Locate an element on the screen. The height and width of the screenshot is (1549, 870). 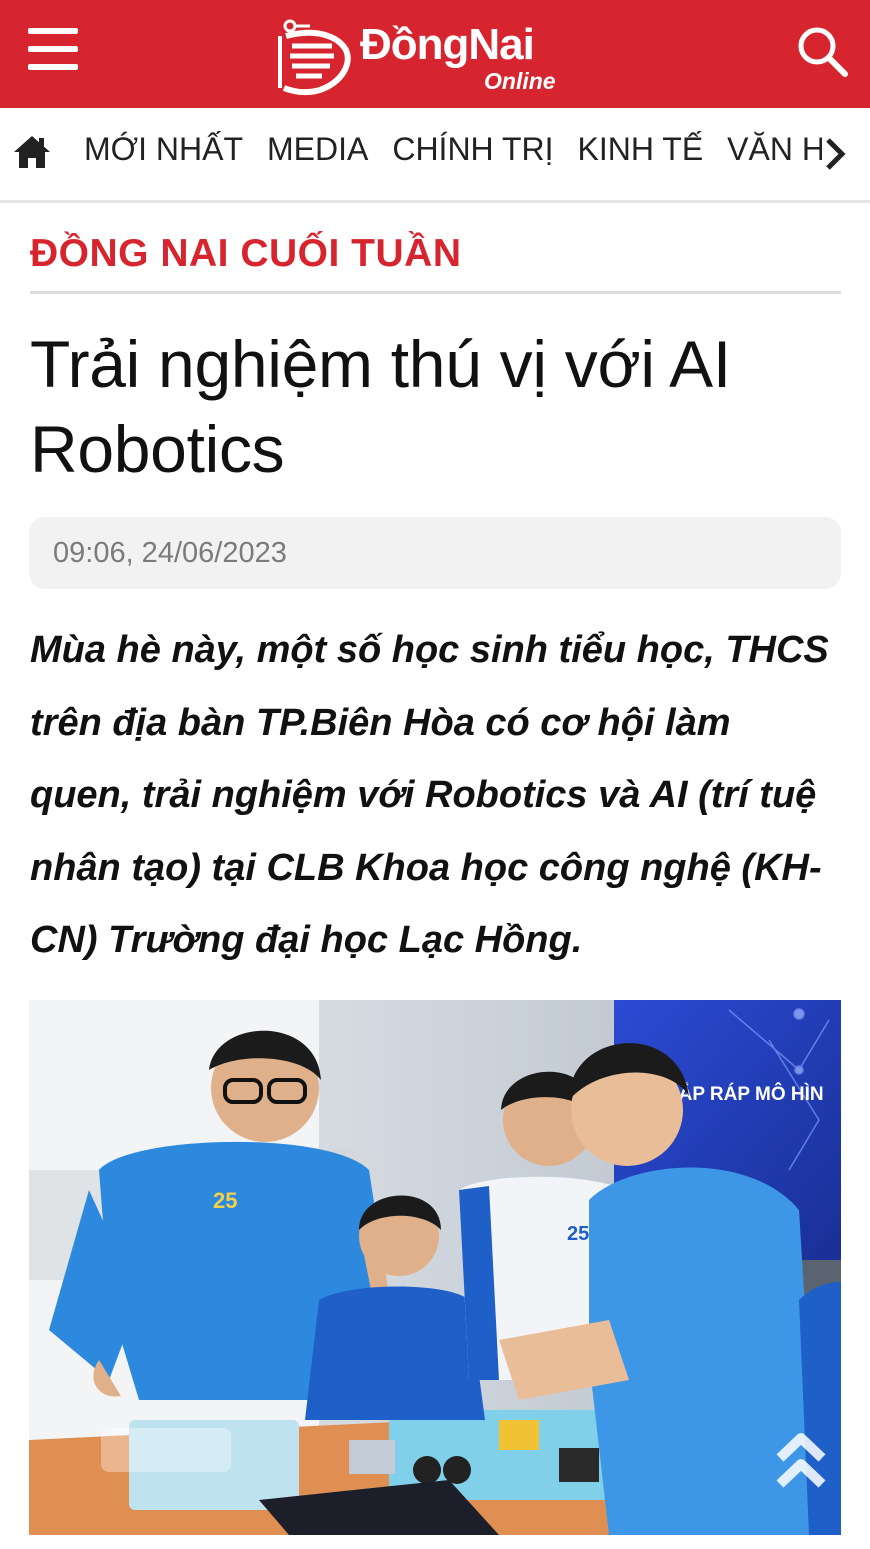
top-header: ĐồngNai Online is located at coordinates (435, 54).